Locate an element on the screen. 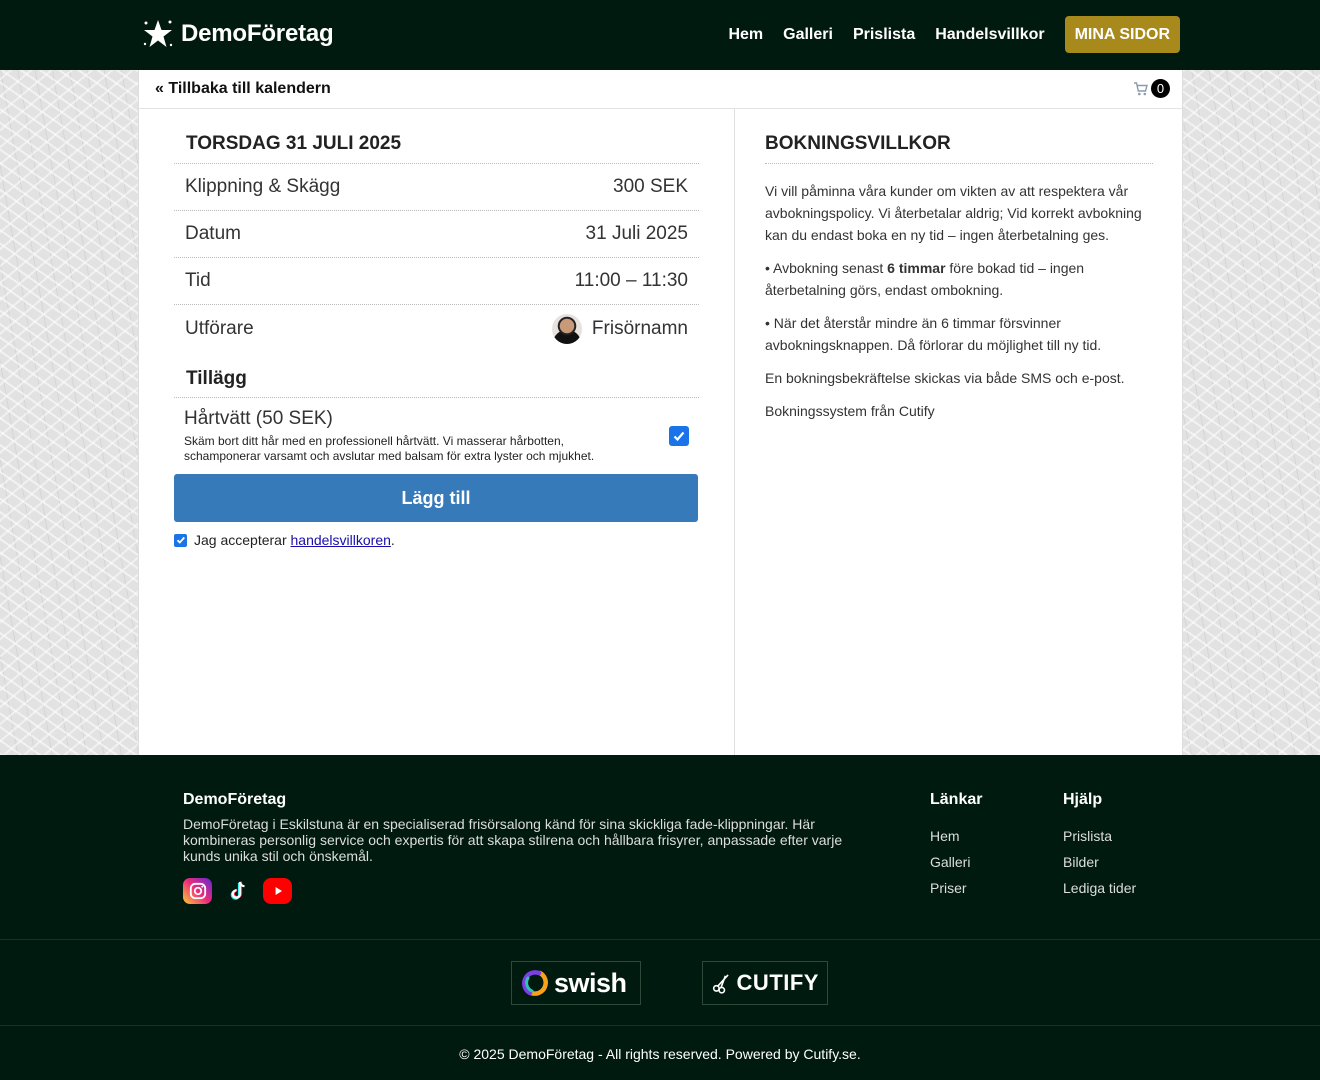  addon-name: Hårtvätt (50 SEK) is located at coordinates (258, 418).